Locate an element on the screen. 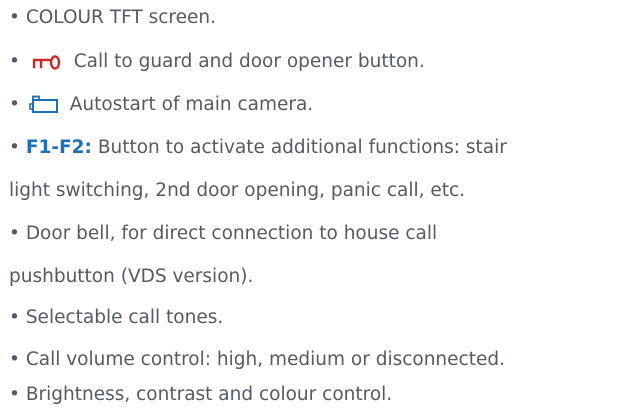 The height and width of the screenshot is (412, 644). feature-text: pushbutton (VDS version). is located at coordinates (131, 276).